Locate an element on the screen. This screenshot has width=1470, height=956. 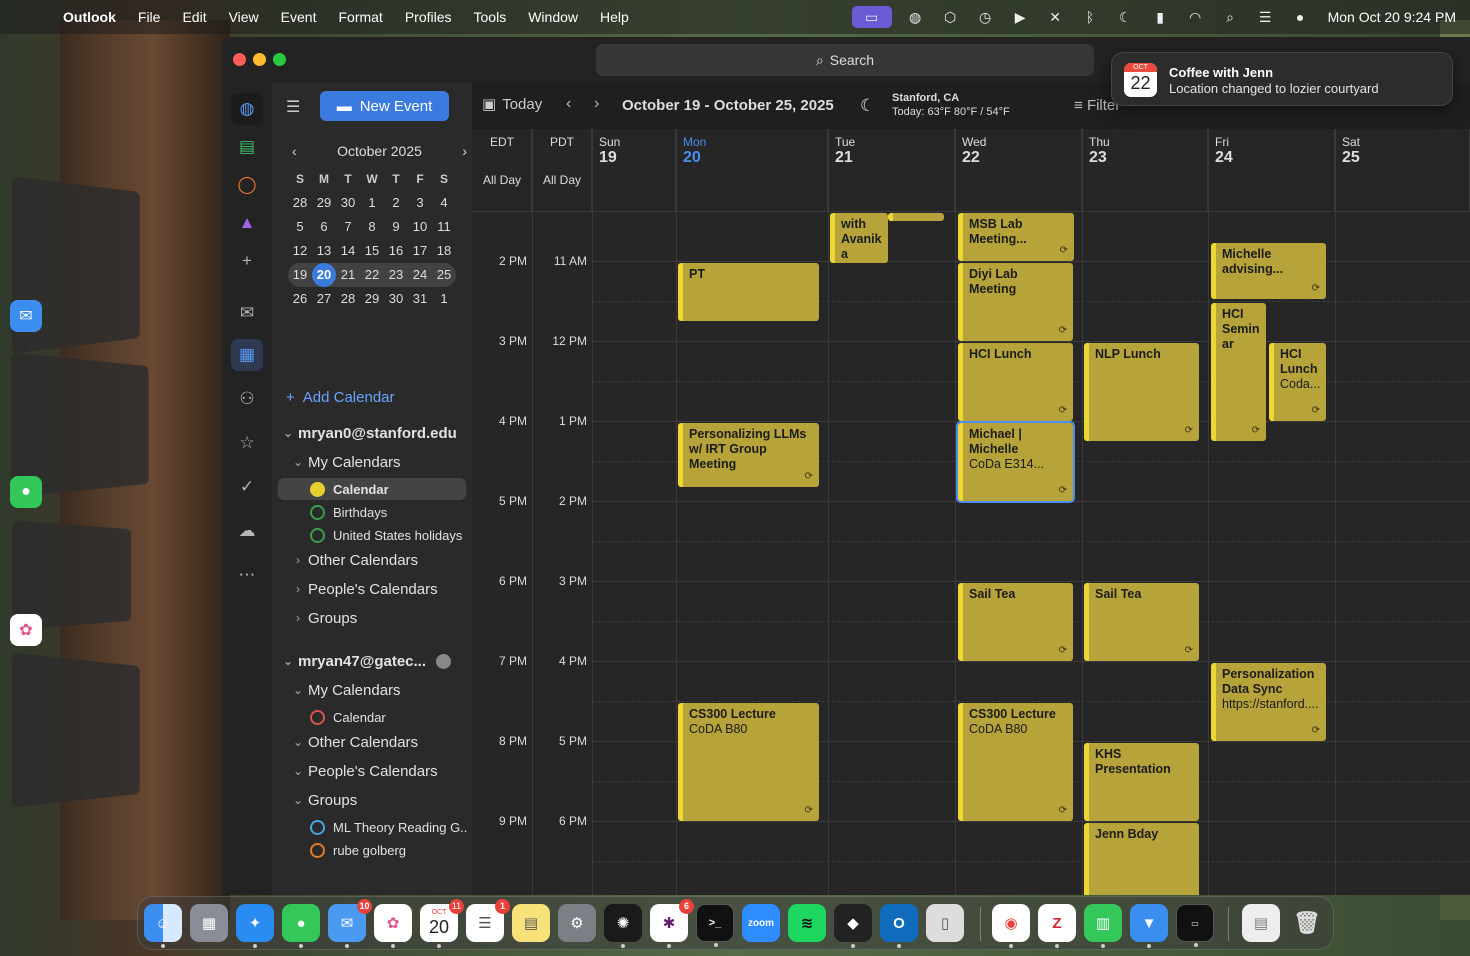
calendar-event: HCI Lunch ⟳ is located at coordinates (1015, 382).